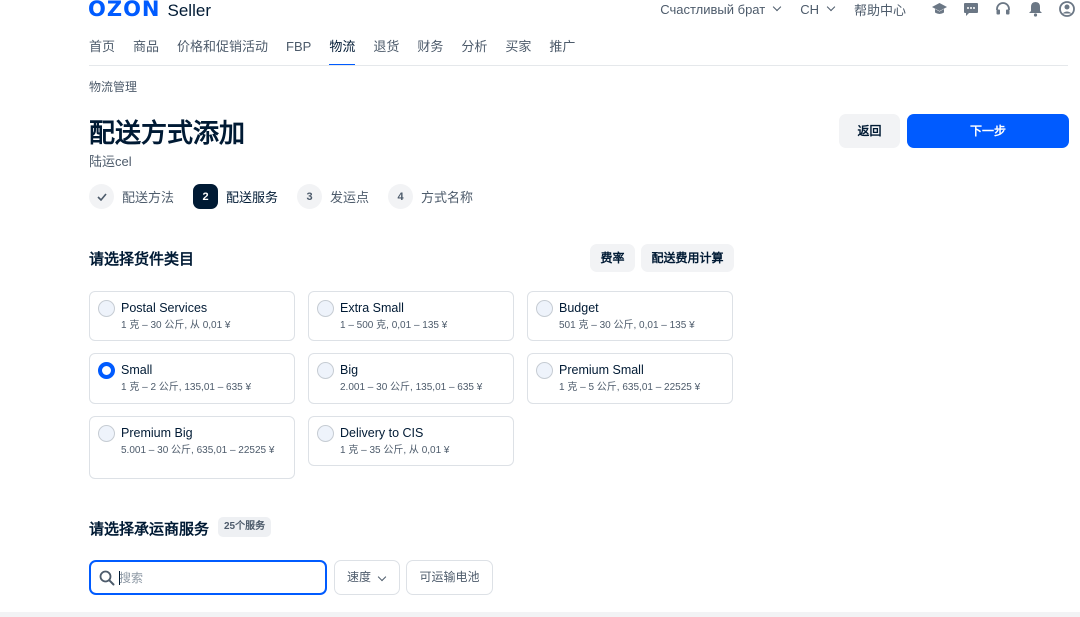 The width and height of the screenshot is (1080, 617). What do you see at coordinates (102, 52) in the screenshot?
I see `nav-item-home: 首页` at bounding box center [102, 52].